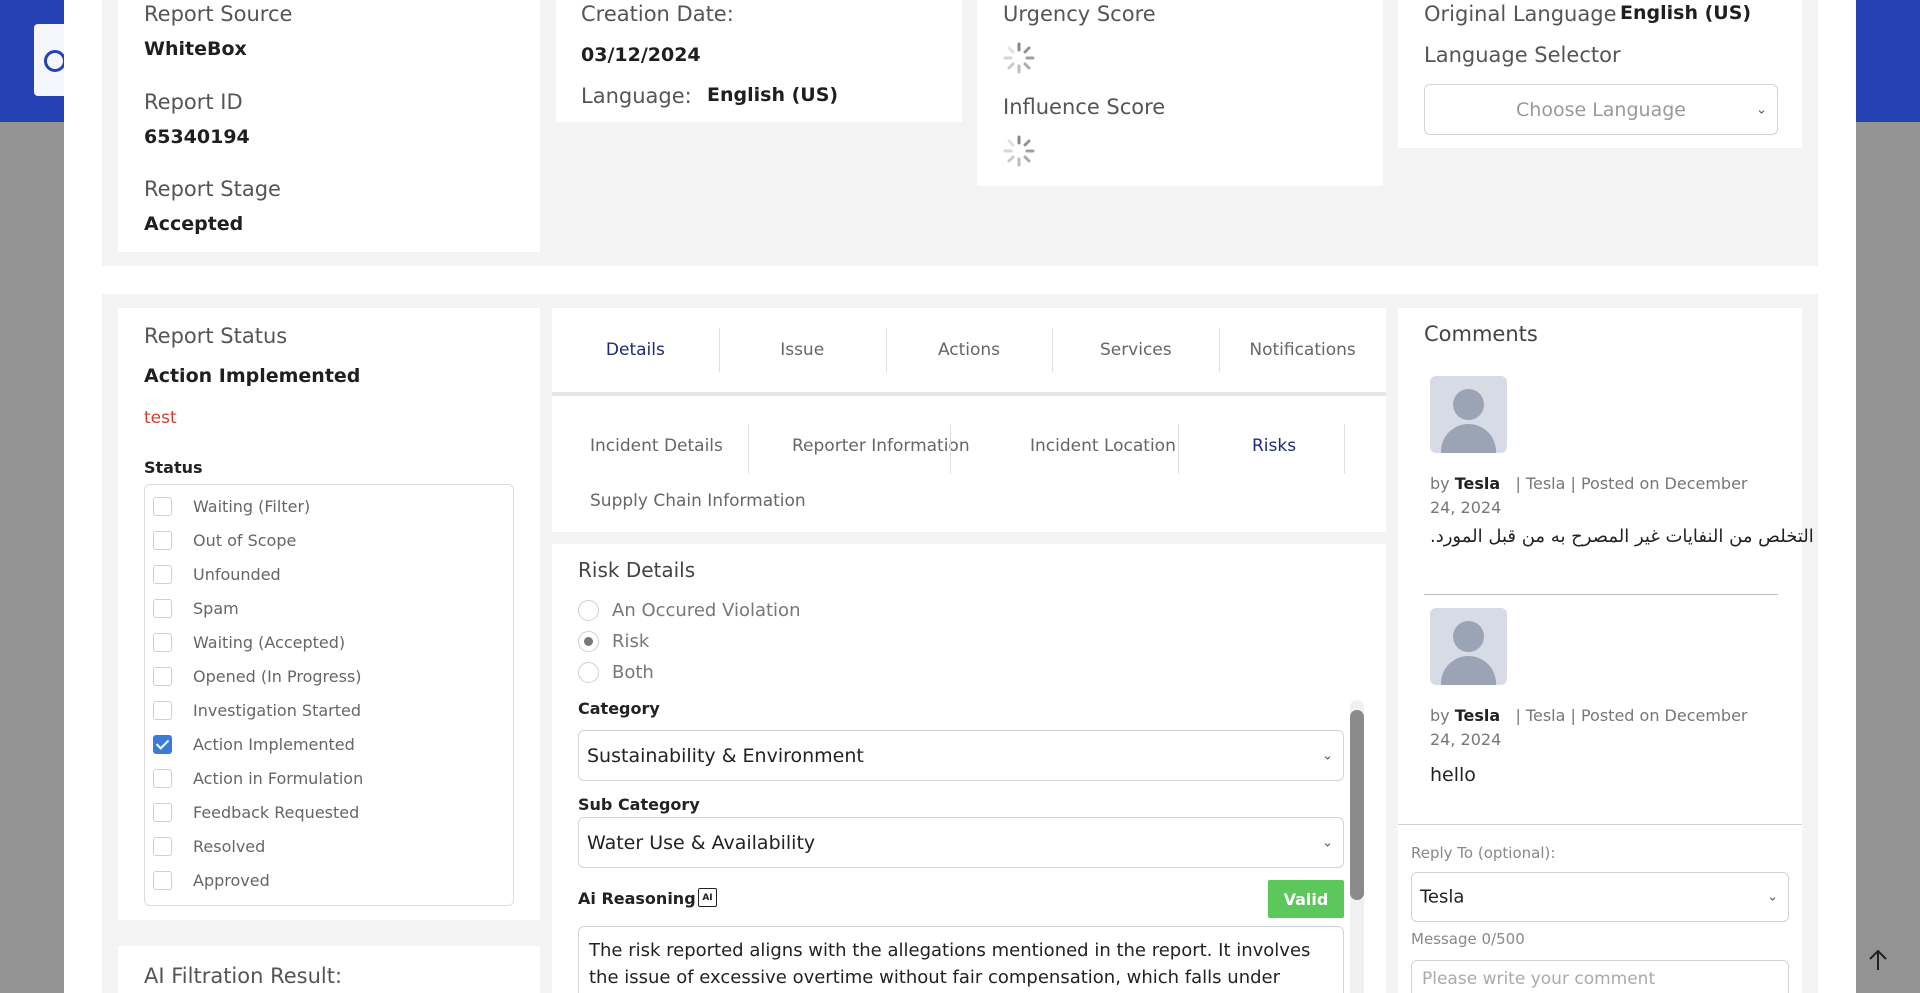 This screenshot has height=993, width=1920. What do you see at coordinates (160, 418) in the screenshot?
I see `report-status-note: test` at bounding box center [160, 418].